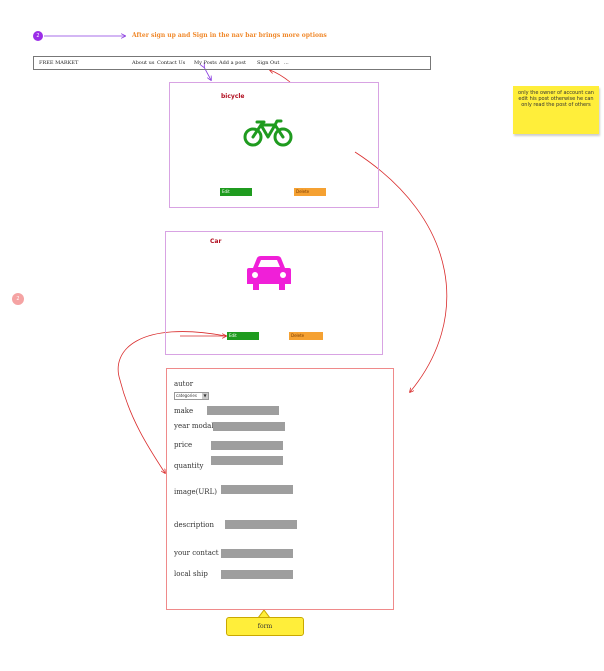 The width and height of the screenshot is (604, 671). Describe the element at coordinates (38, 36) in the screenshot. I see `step-badge-top: 2` at that location.